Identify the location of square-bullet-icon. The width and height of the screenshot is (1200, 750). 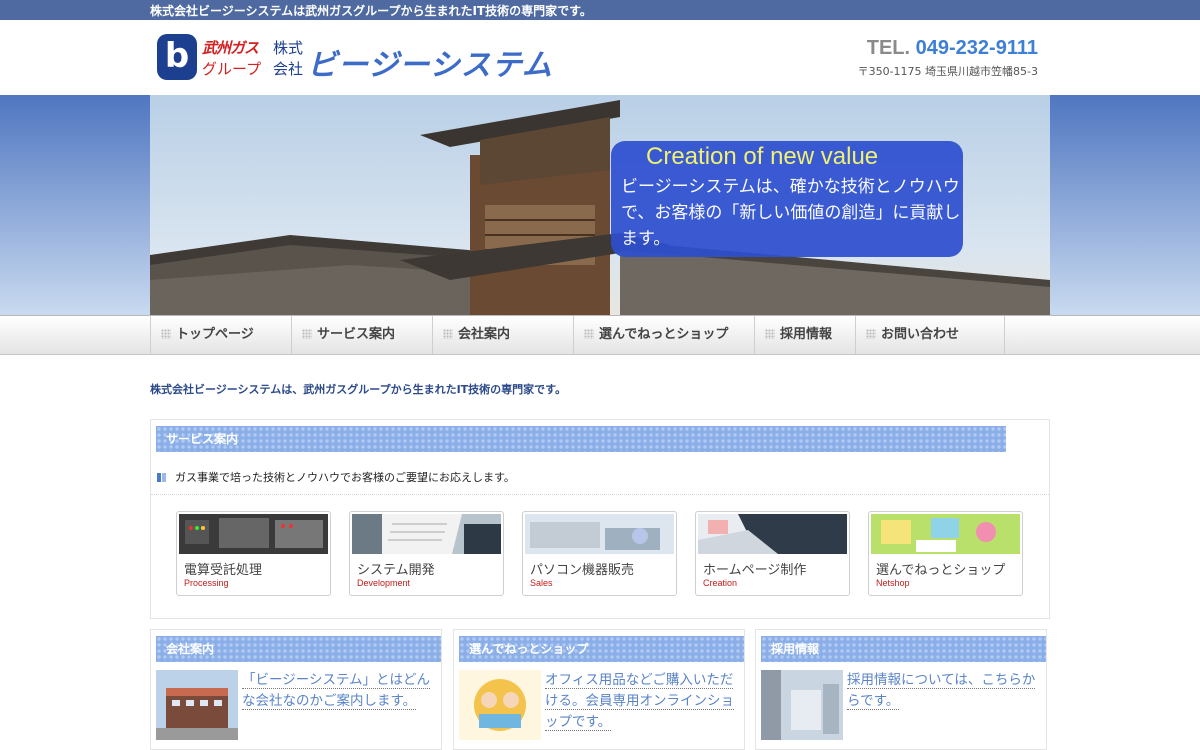
(161, 477).